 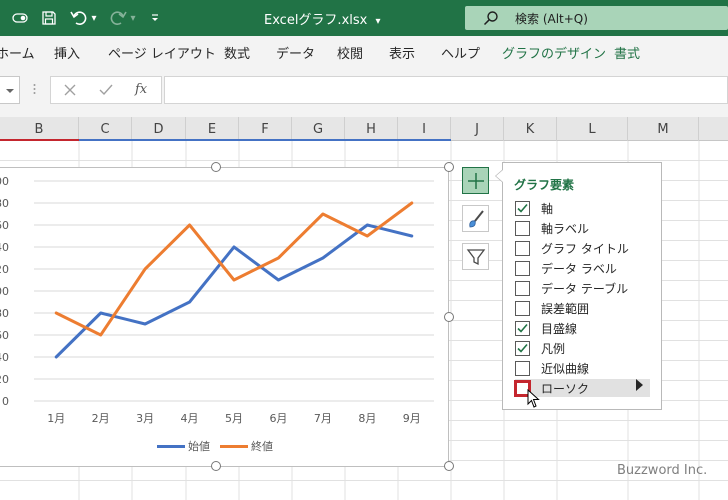 I want to click on legend-label-close: 終値, so click(x=262, y=446).